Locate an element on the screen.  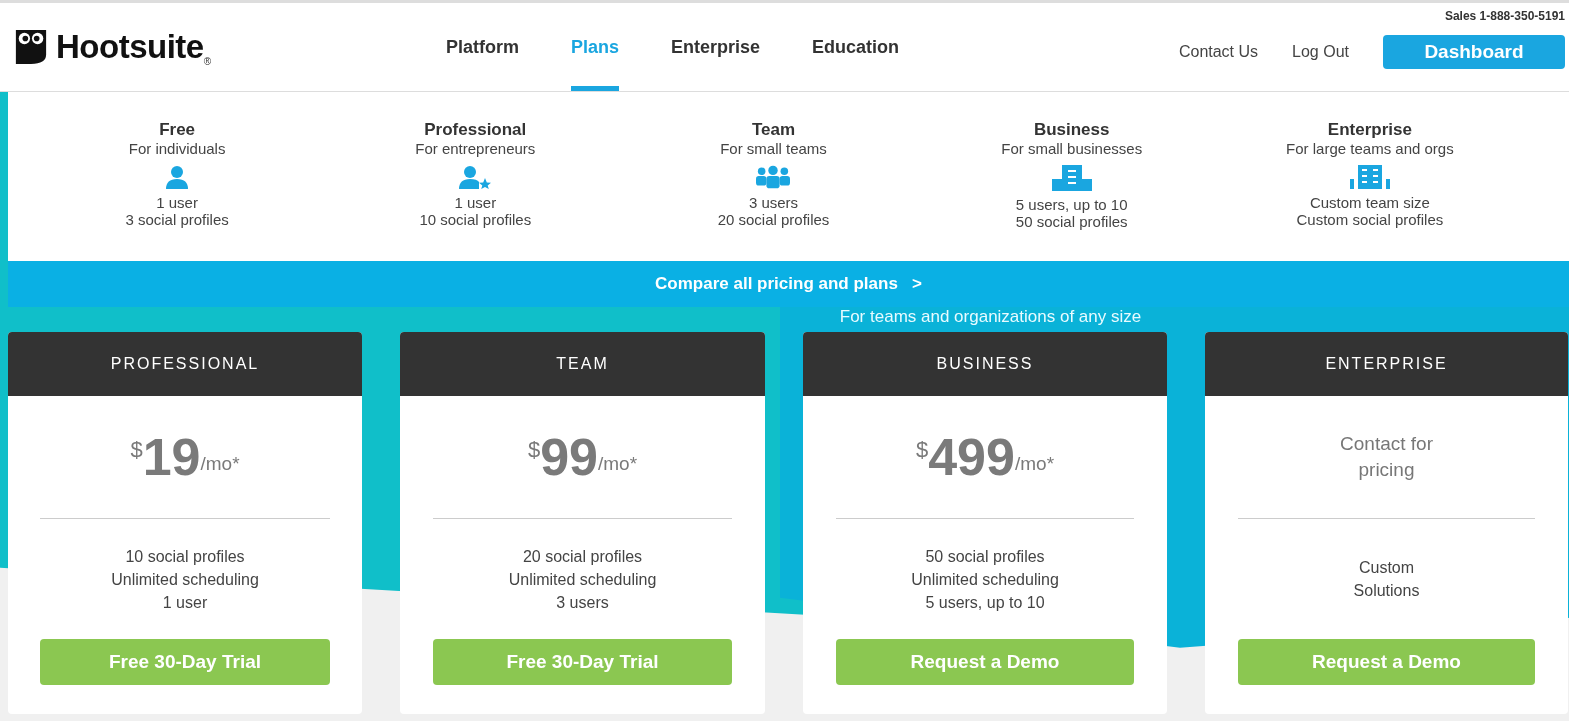
contact-pricing-text: Contact for is located at coordinates (1386, 444).